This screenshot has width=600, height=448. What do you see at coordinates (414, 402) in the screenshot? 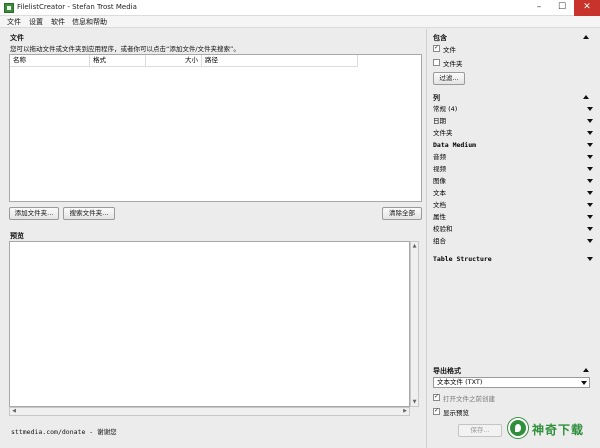
I see `scroll-down-icon: ▼` at bounding box center [414, 402].